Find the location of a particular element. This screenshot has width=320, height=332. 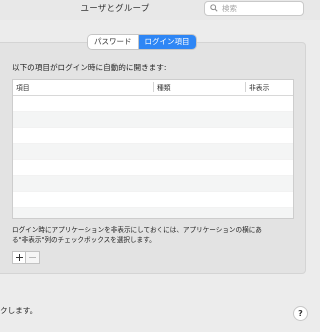

column-header-hide: 非表示 is located at coordinates (259, 87).